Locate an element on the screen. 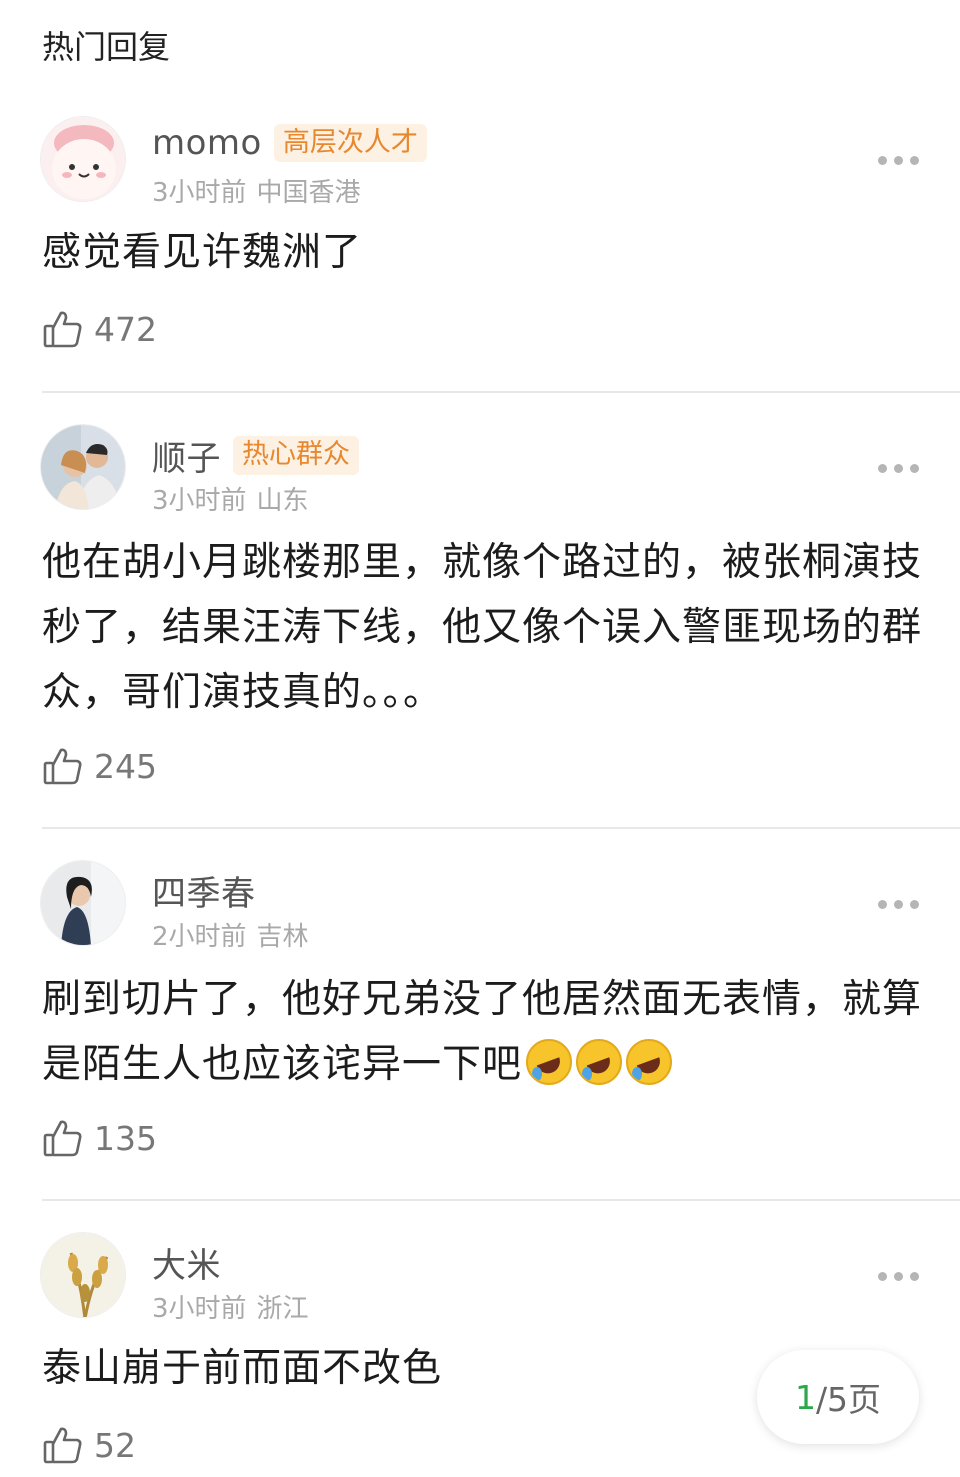 Image resolution: width=960 pixels, height=1477 pixels. username: 顺子 is located at coordinates (186, 455).